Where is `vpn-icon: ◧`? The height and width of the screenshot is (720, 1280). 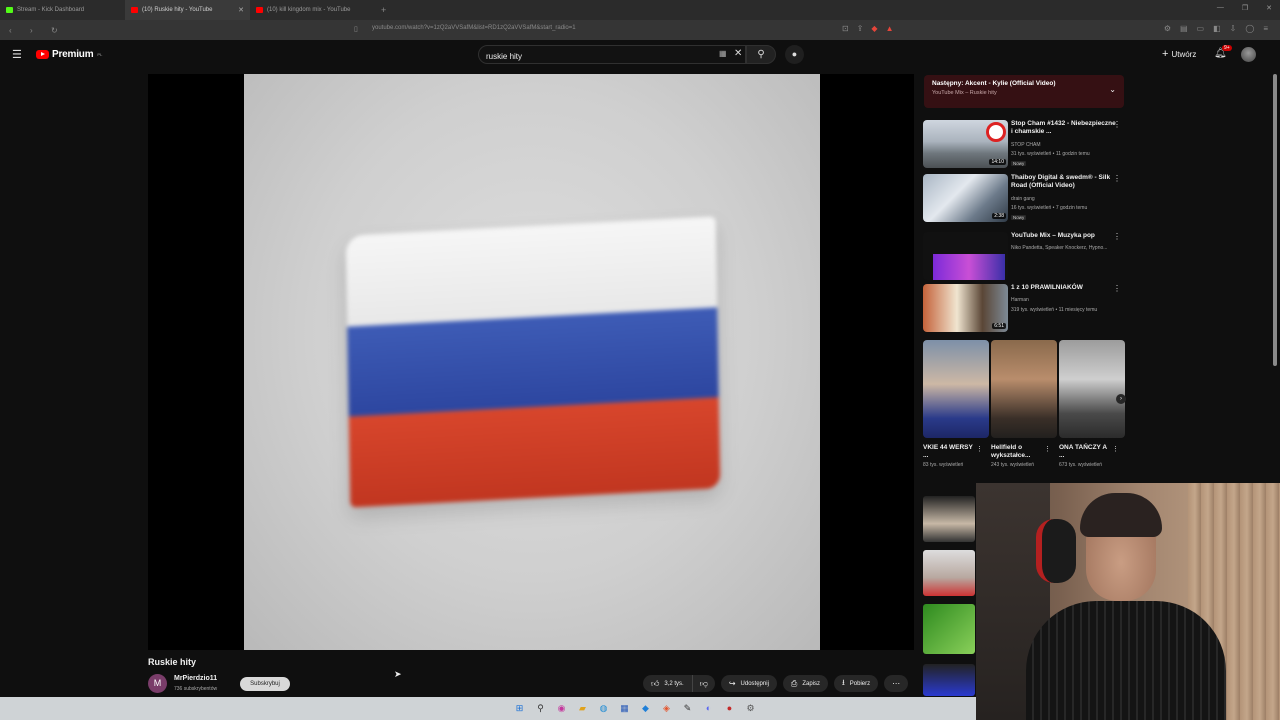 vpn-icon: ◧ is located at coordinates (1217, 28).